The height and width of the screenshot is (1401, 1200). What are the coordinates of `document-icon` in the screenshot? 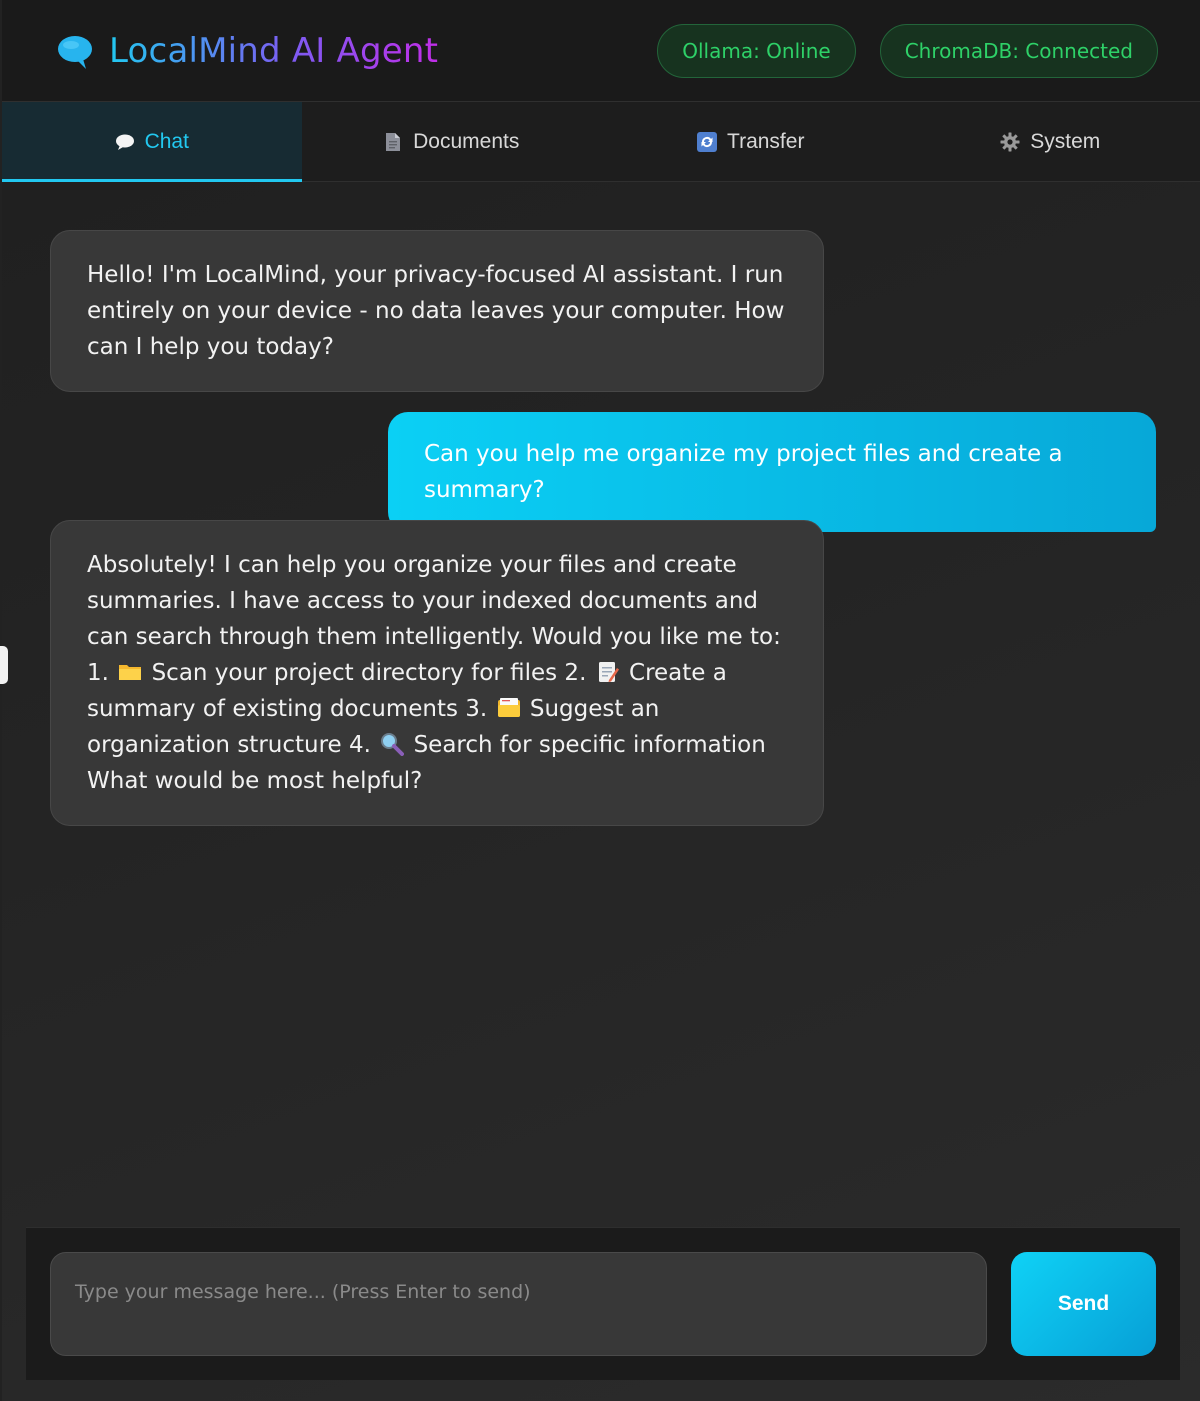 It's located at (393, 141).